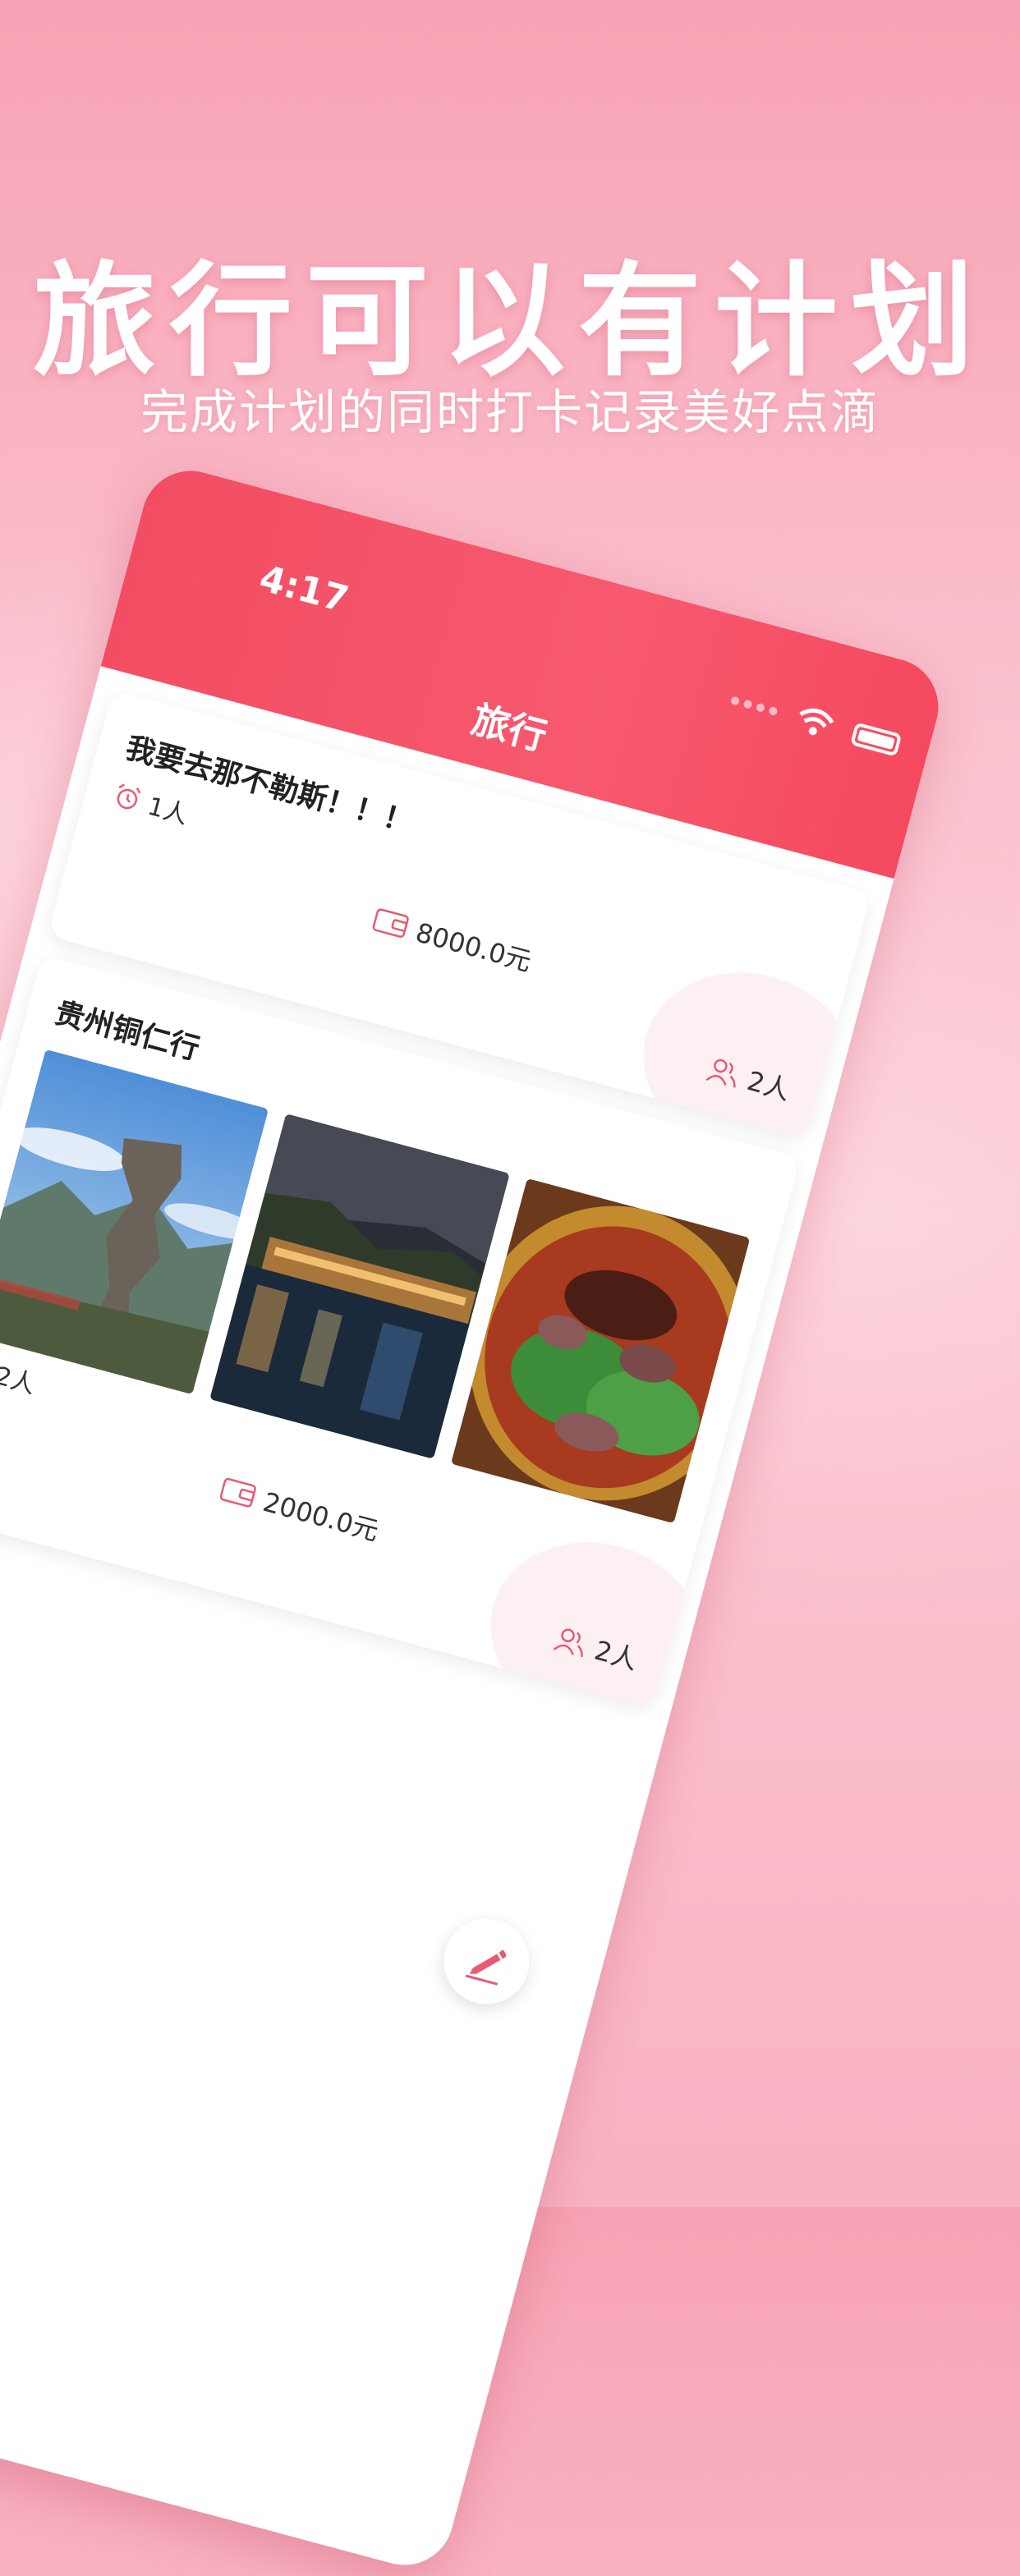  I want to click on alarm-clock-icon, so click(129, 796).